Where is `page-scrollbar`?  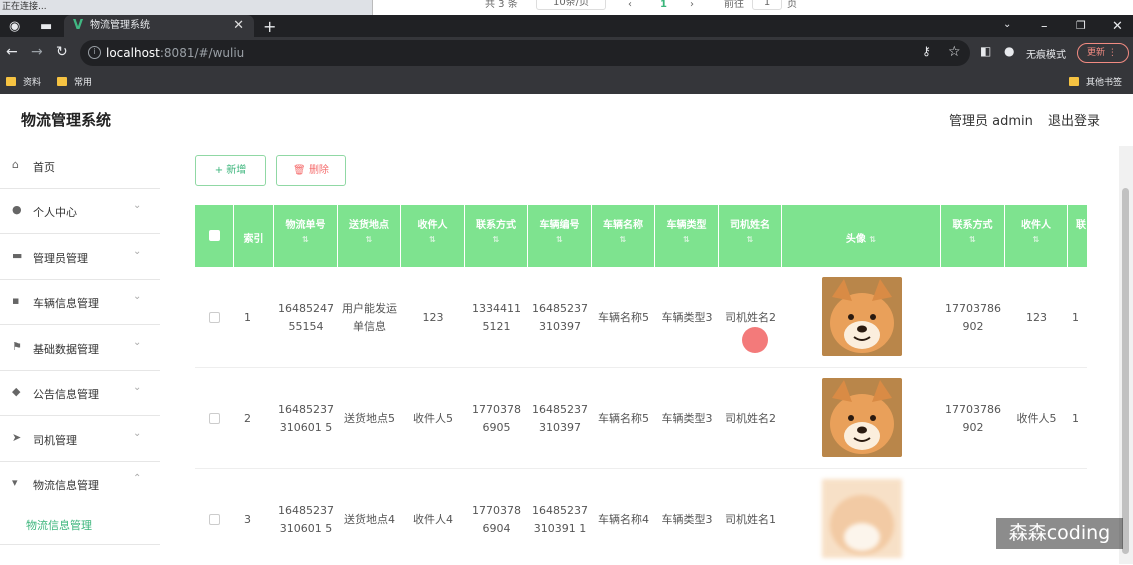
page-scrollbar is located at coordinates (1126, 355).